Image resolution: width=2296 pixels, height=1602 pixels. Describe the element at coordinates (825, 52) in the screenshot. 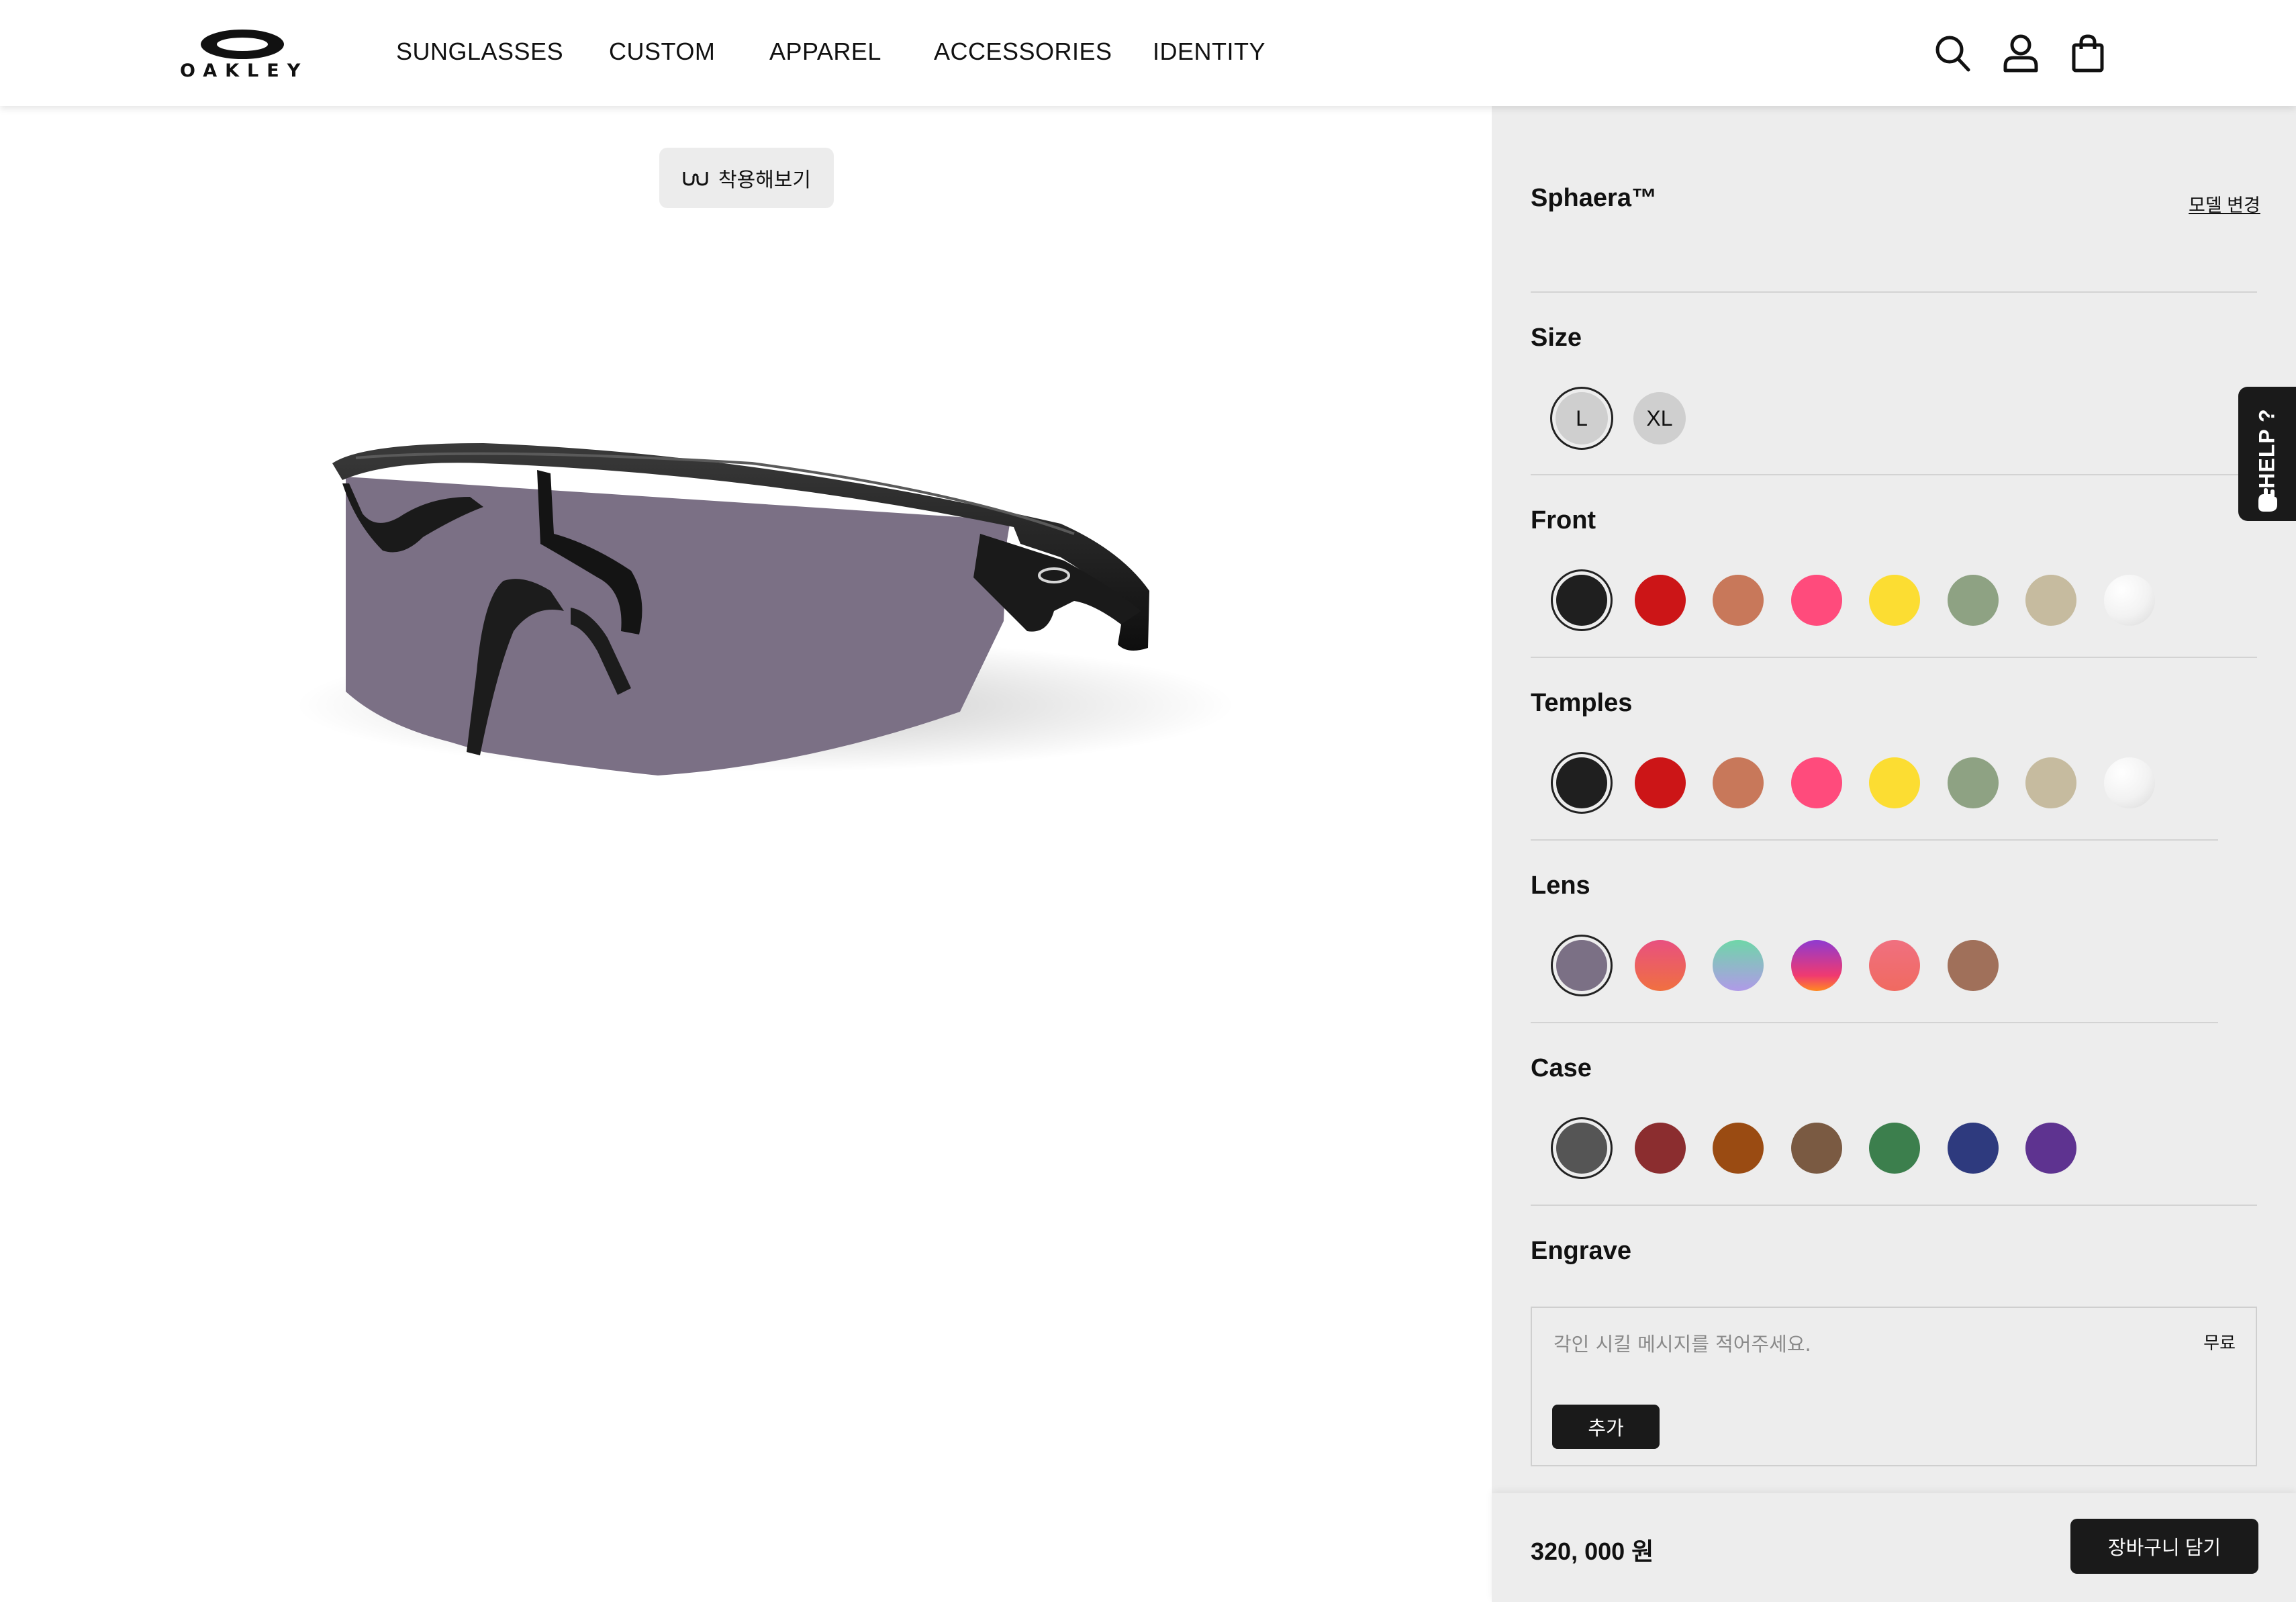

I see `nav-apparel: APPAREL` at that location.